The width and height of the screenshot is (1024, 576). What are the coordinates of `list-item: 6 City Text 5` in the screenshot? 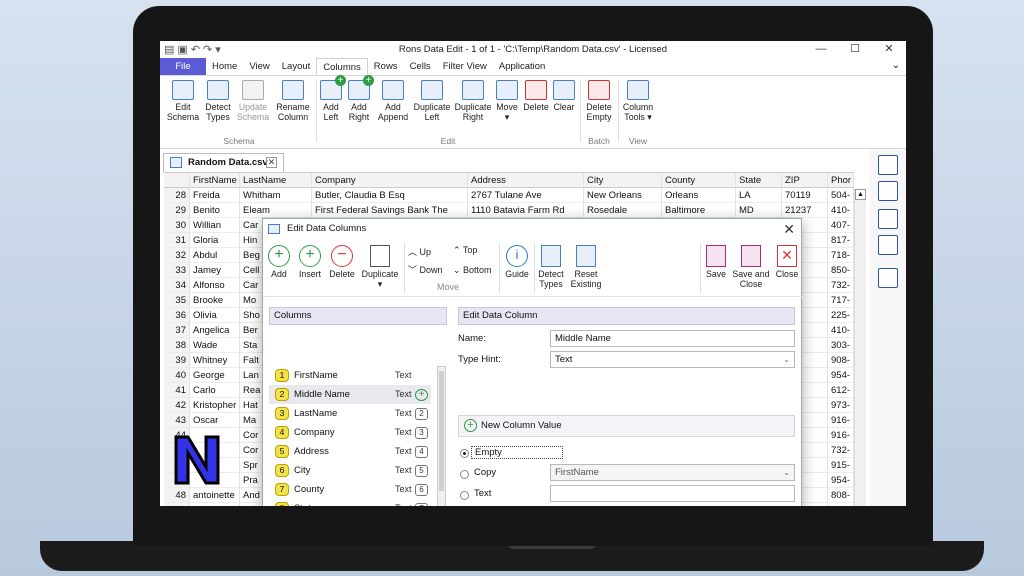 It's located at (350, 470).